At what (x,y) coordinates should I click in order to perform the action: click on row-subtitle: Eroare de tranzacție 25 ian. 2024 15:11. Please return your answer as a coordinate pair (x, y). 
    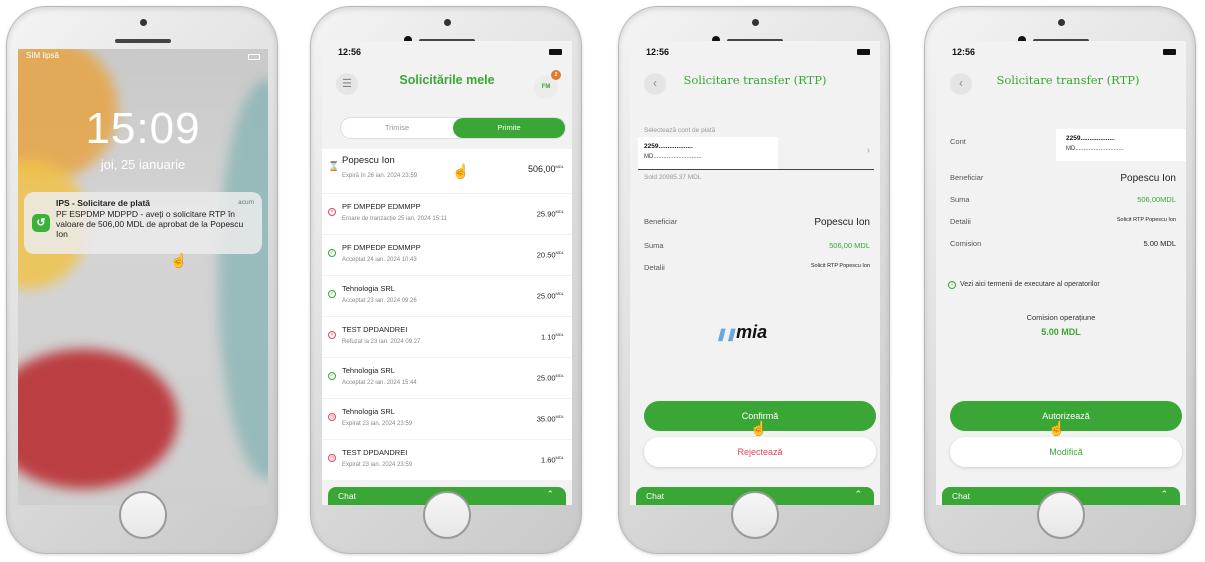
    Looking at the image, I should click on (394, 219).